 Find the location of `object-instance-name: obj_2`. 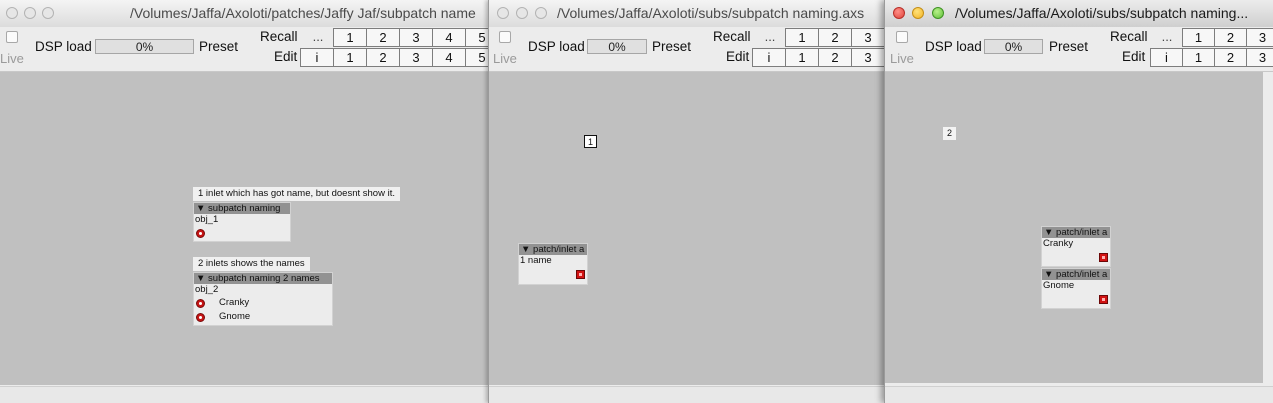

object-instance-name: obj_2 is located at coordinates (263, 290).